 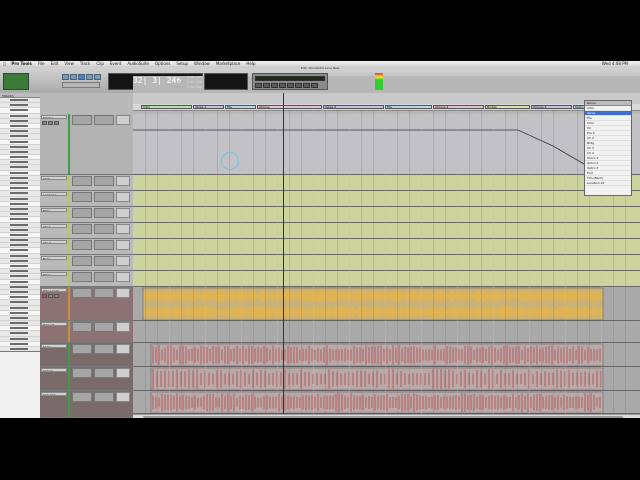 I want to click on track-name: Kick Out, so click(x=54, y=394).